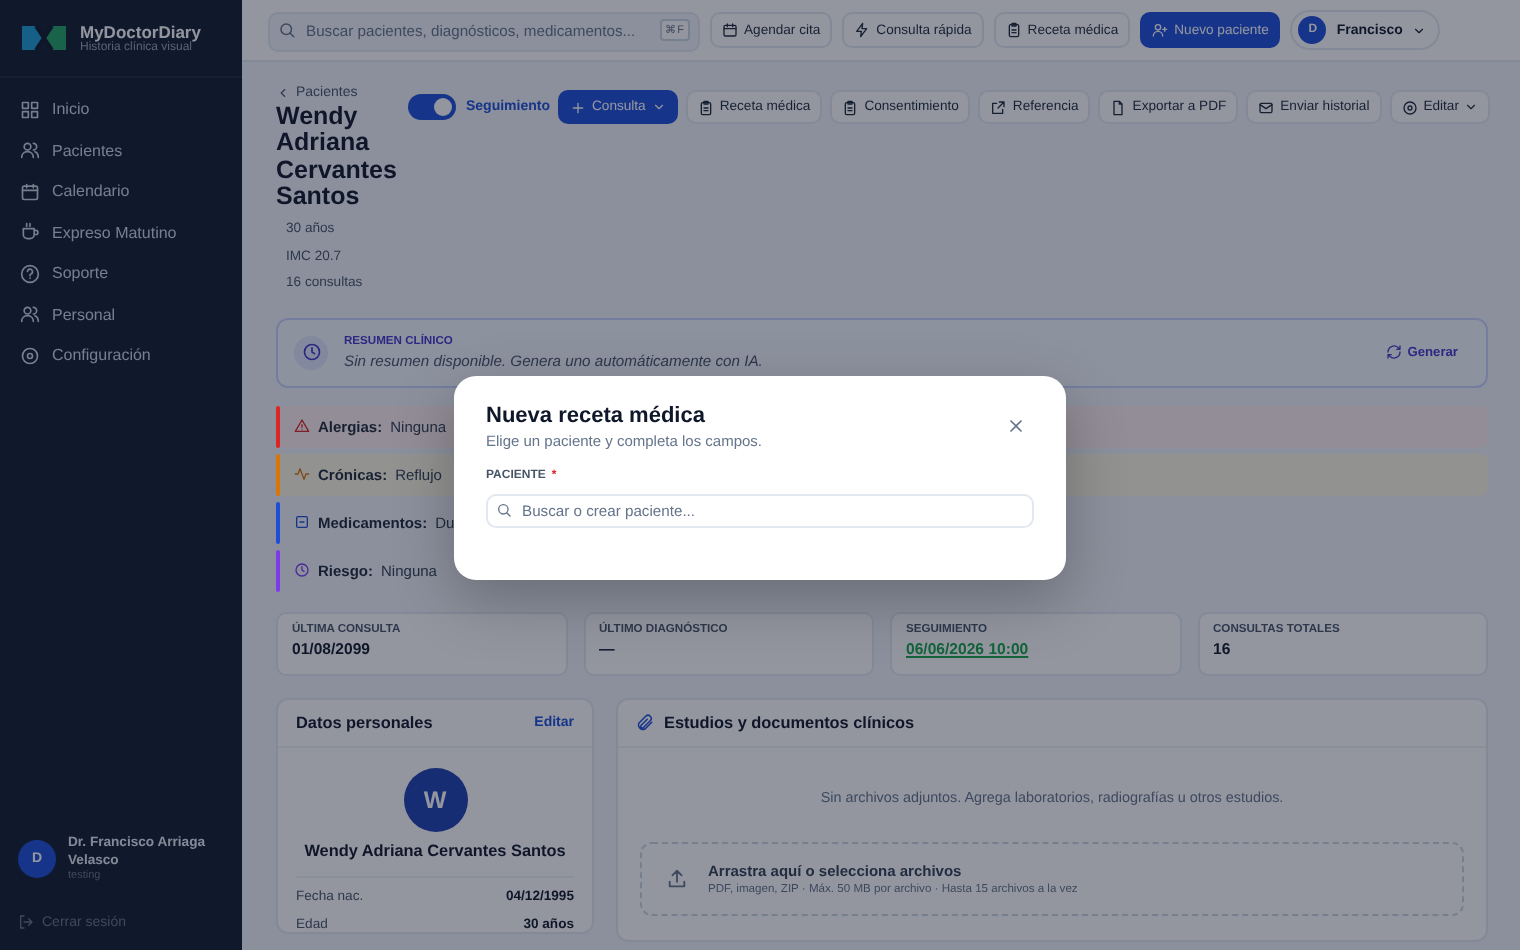 The image size is (1520, 950). Describe the element at coordinates (121, 273) in the screenshot. I see `nav-item: Soporte` at that location.